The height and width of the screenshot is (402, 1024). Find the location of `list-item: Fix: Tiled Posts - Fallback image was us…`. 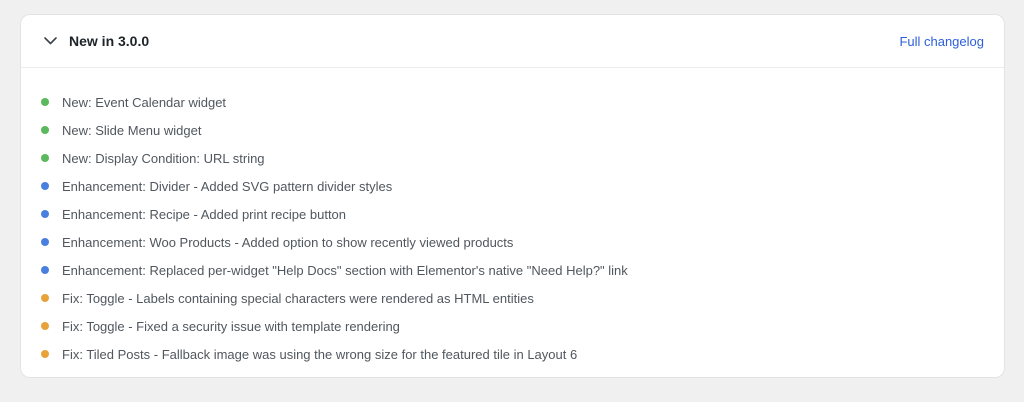

list-item: Fix: Tiled Posts - Fallback image was us… is located at coordinates (522, 354).